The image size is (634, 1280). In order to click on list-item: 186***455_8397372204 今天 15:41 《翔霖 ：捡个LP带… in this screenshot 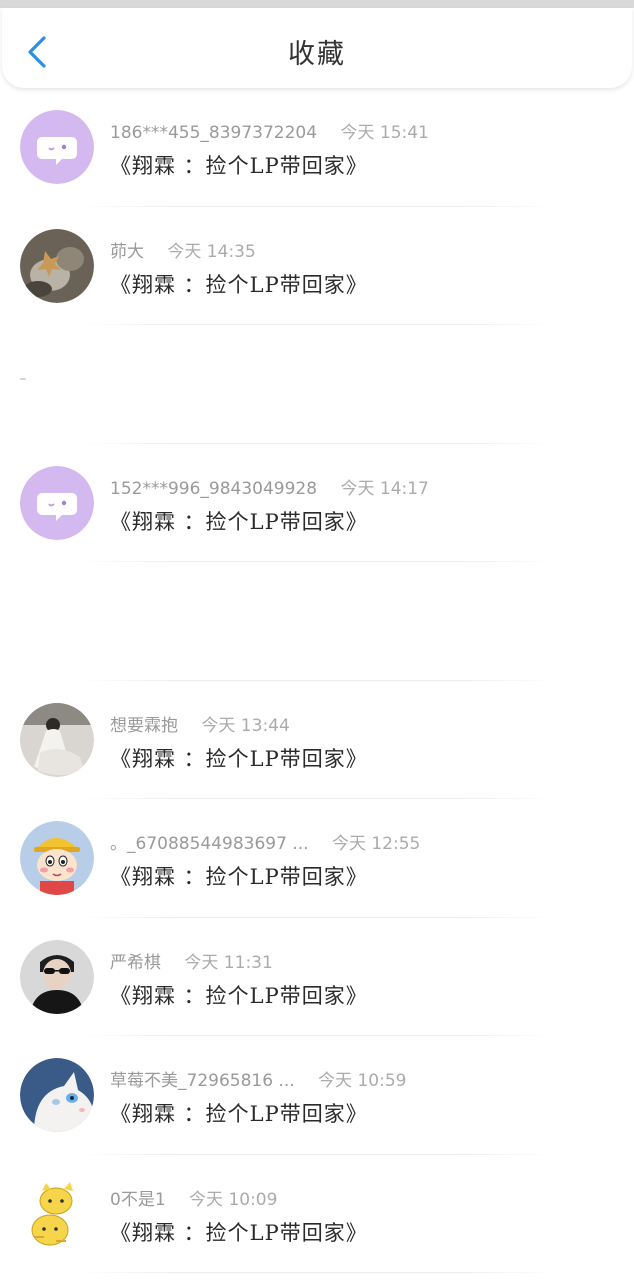, I will do `click(317, 147)`.